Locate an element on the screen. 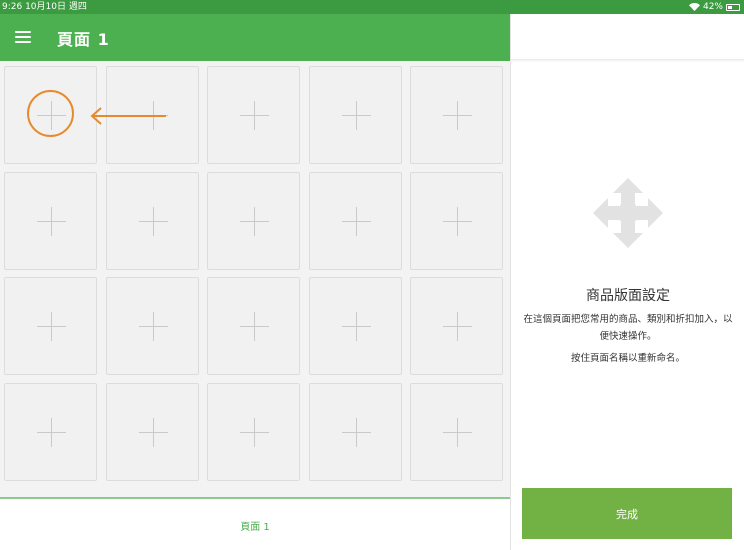 Image resolution: width=744 pixels, height=550 pixels. wifi-icon is located at coordinates (694, 7).